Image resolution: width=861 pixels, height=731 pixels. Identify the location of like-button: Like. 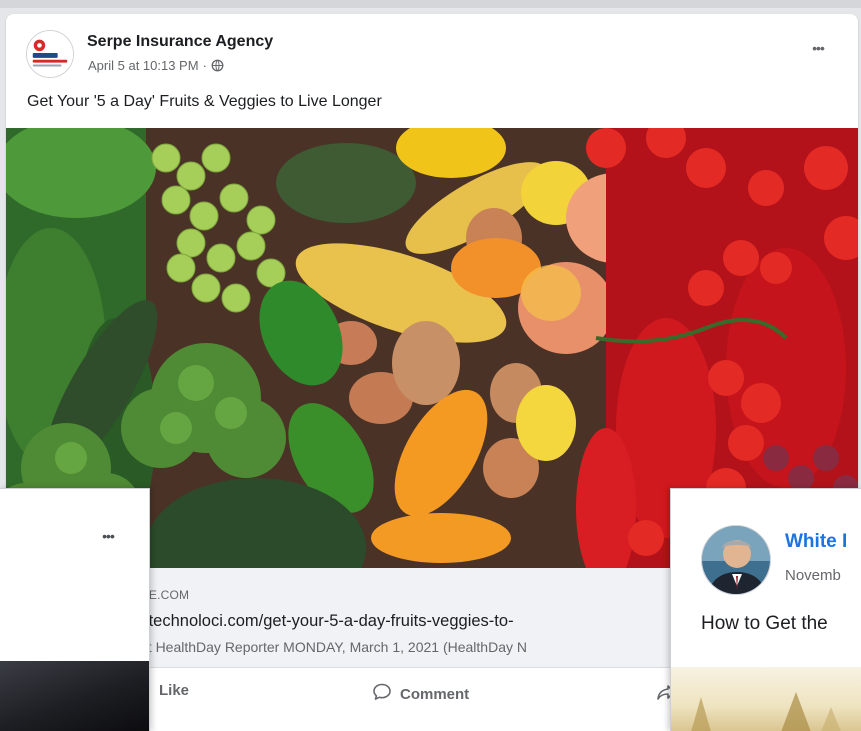
(174, 690).